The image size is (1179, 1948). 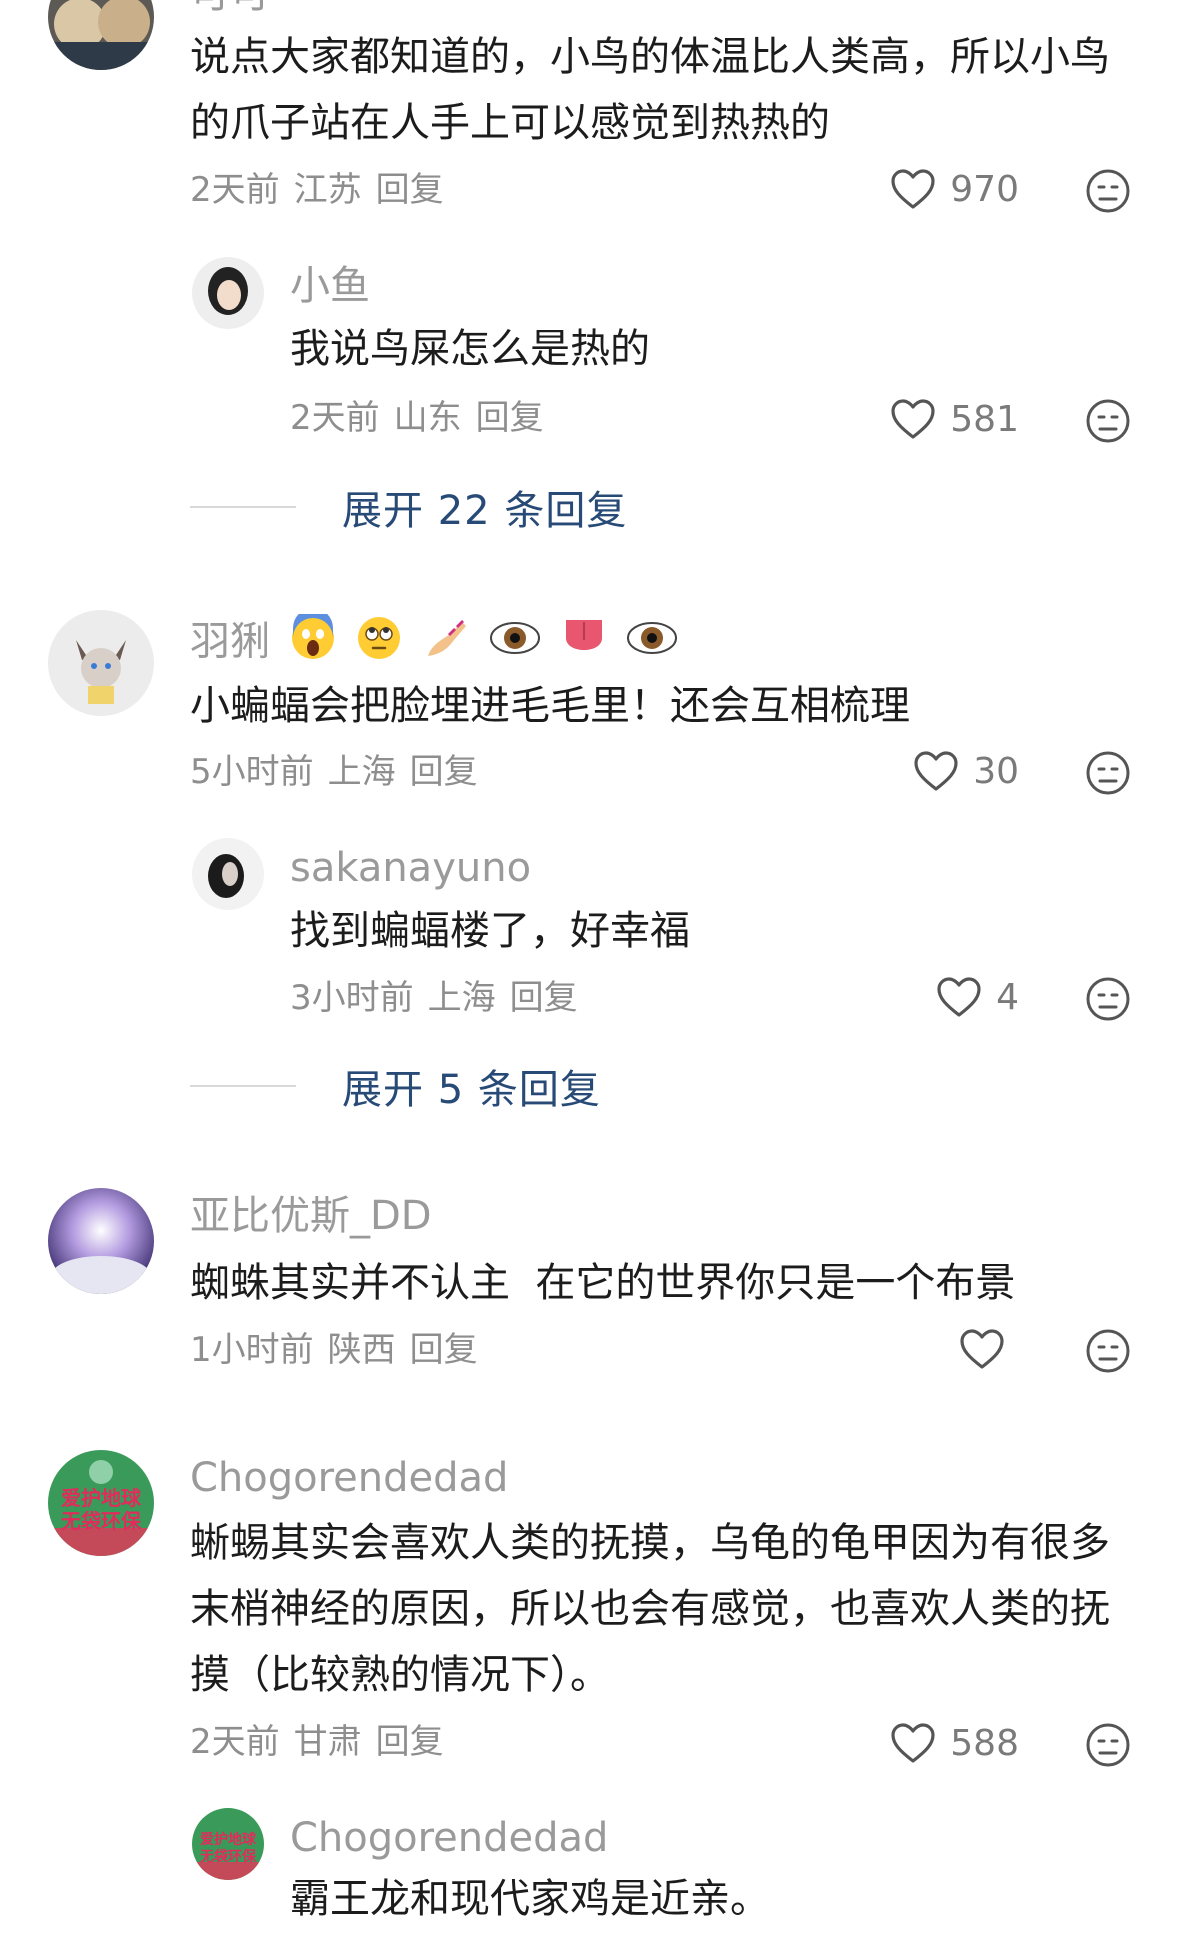 I want to click on like-button: 581, so click(x=954, y=419).